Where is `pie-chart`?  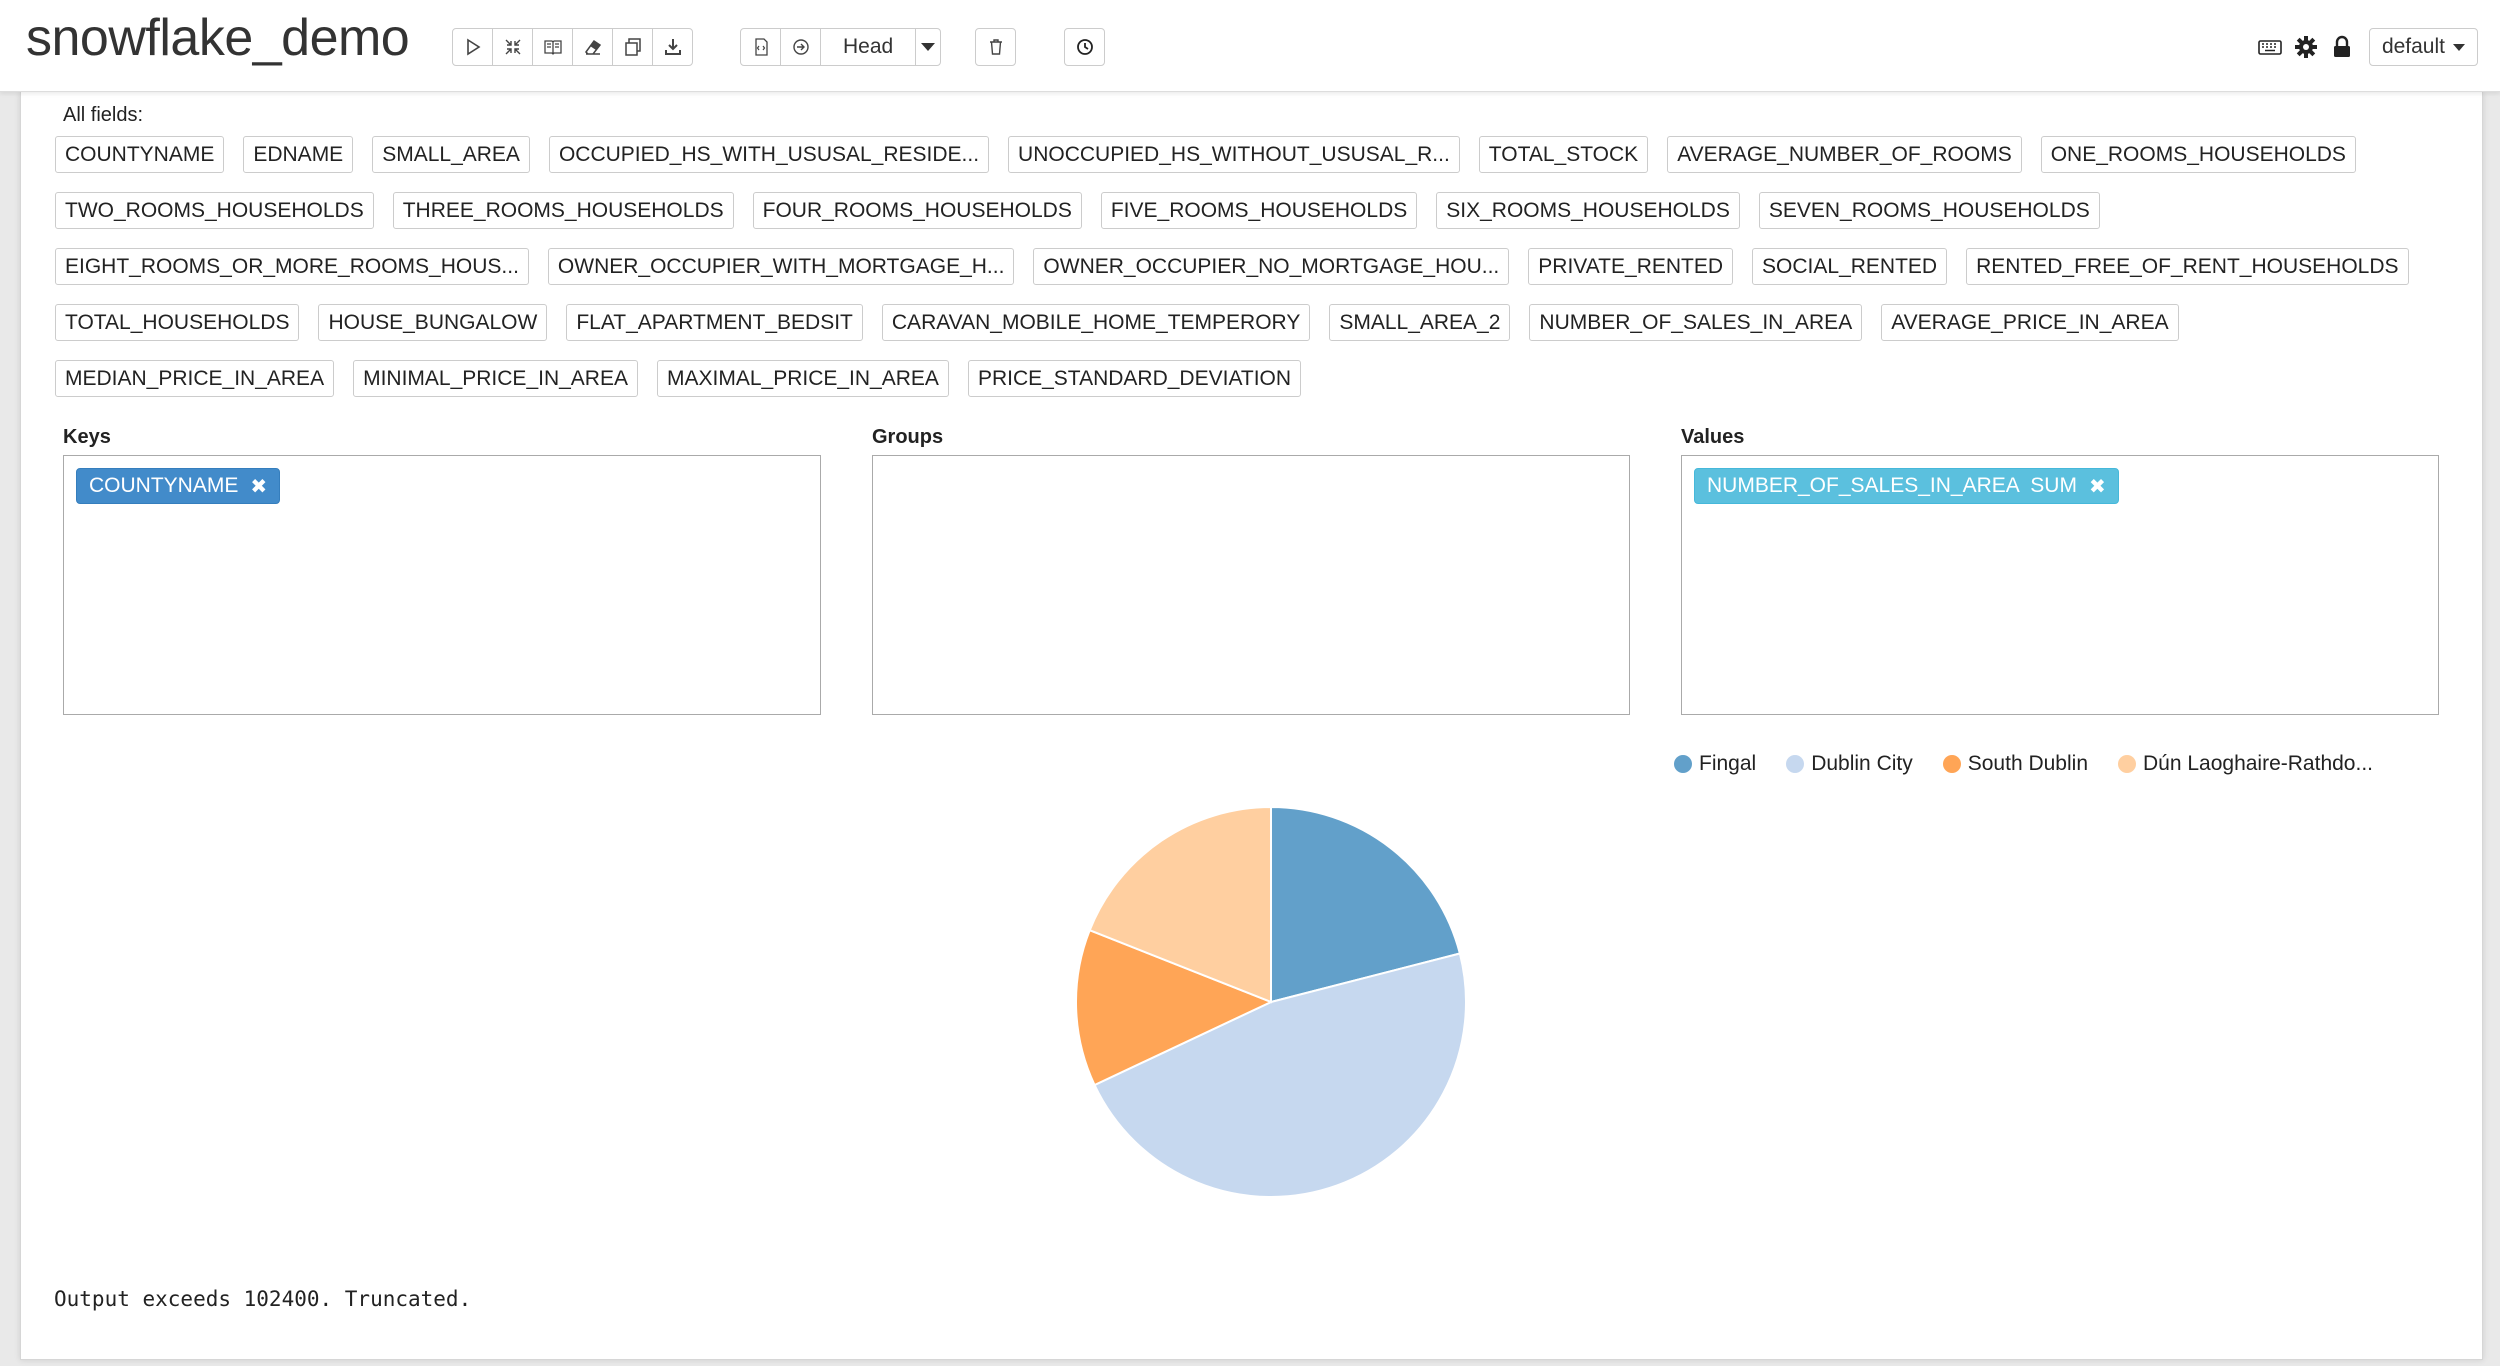
pie-chart is located at coordinates (1281, 1022).